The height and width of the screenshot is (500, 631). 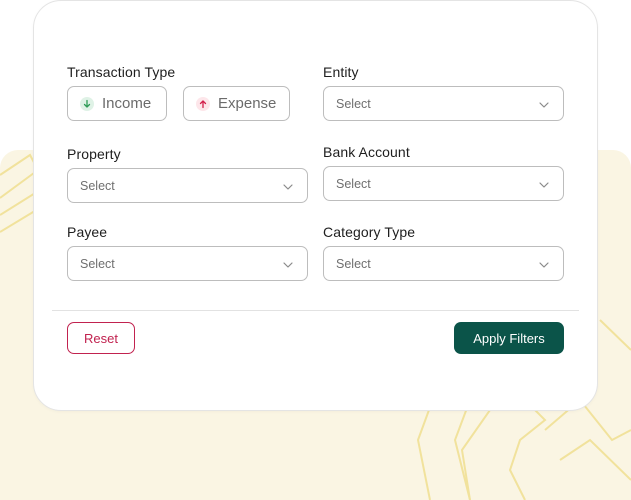 I want to click on property-select-value: Select, so click(x=97, y=185).